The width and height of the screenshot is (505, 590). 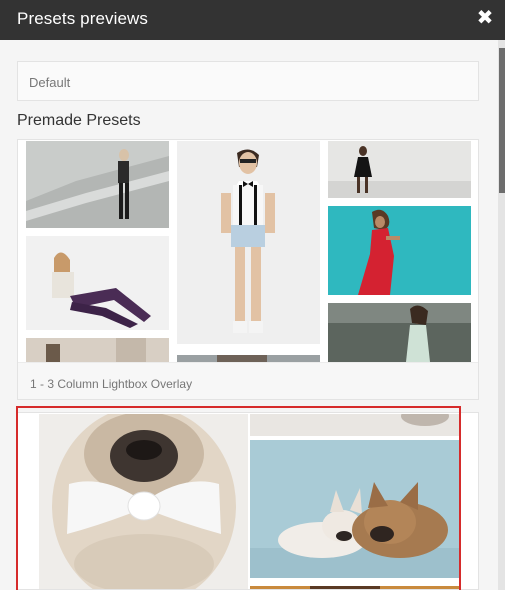 I want to click on preview-photo-woman-red-dress, so click(x=399, y=250).